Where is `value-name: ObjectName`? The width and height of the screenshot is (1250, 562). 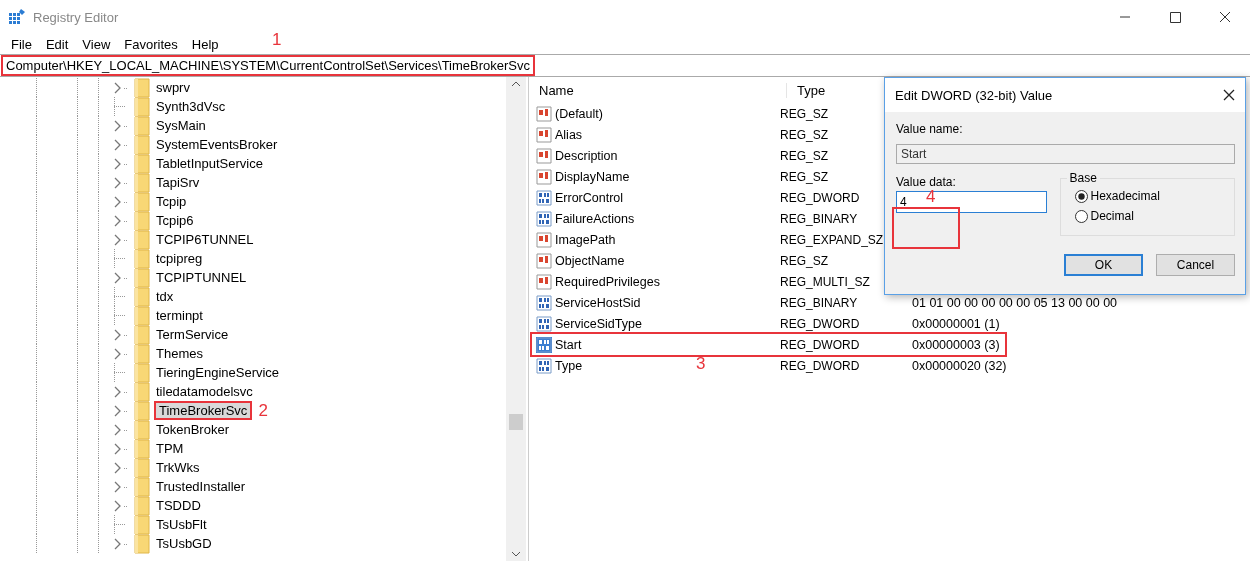
value-name: ObjectName is located at coordinates (590, 260).